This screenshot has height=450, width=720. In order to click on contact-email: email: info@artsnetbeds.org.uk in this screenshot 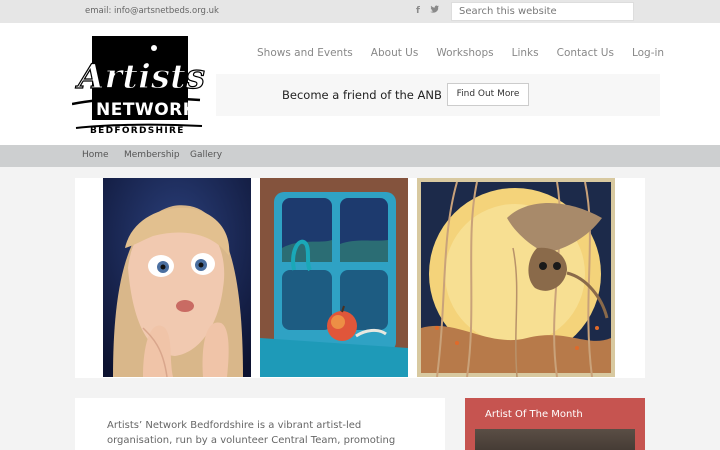, I will do `click(152, 11)`.